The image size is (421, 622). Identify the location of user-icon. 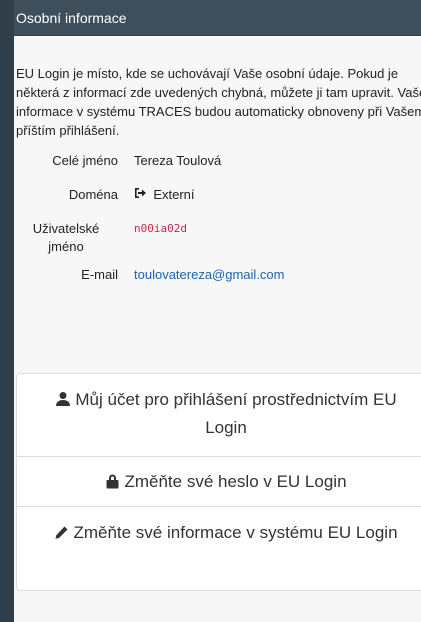
(63, 402).